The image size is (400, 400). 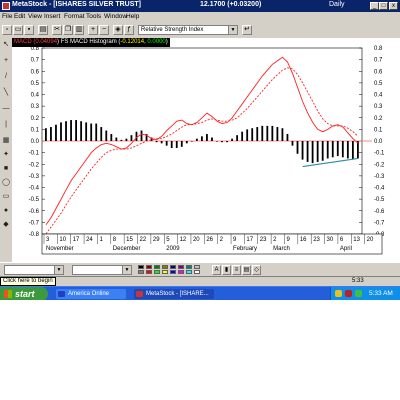 What do you see at coordinates (68, 30) in the screenshot?
I see `copy-icon: ❐` at bounding box center [68, 30].